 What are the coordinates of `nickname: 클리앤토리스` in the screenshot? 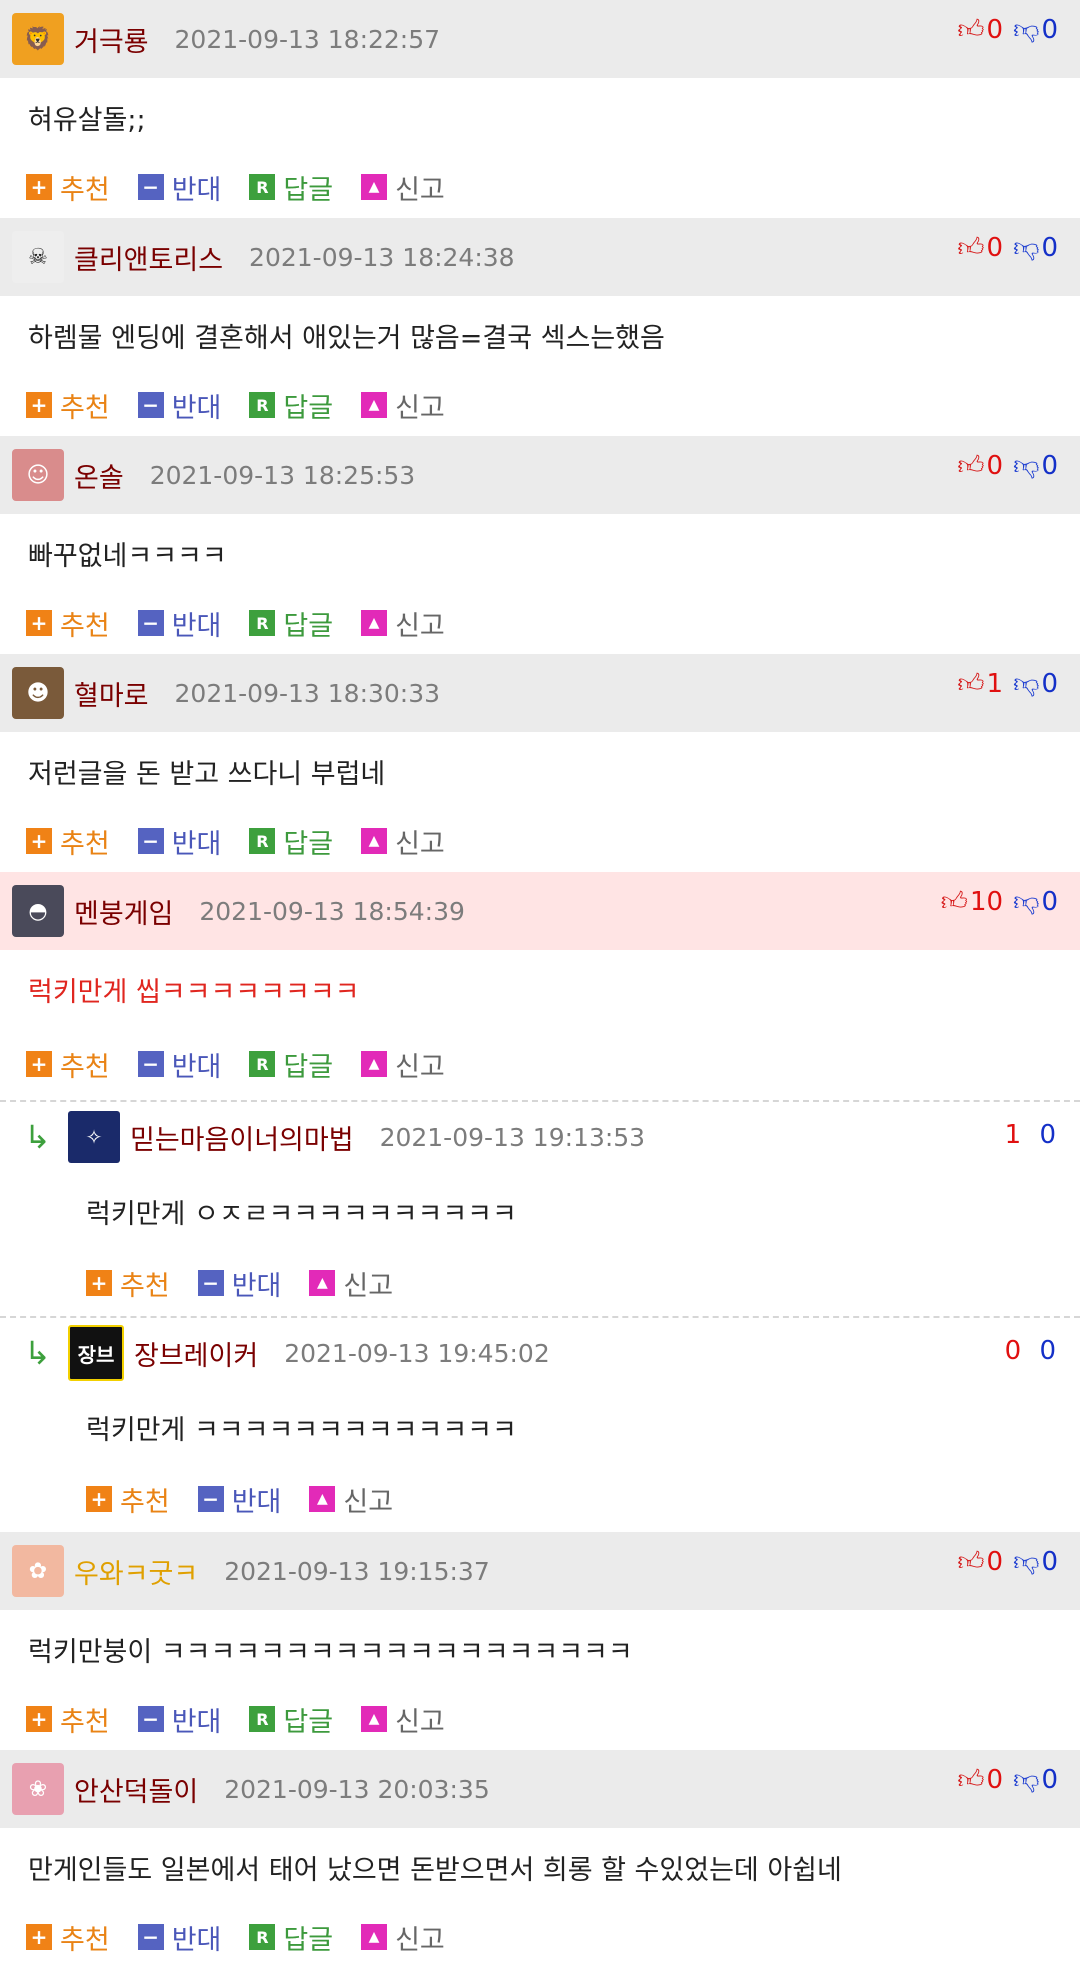 It's located at (148, 257).